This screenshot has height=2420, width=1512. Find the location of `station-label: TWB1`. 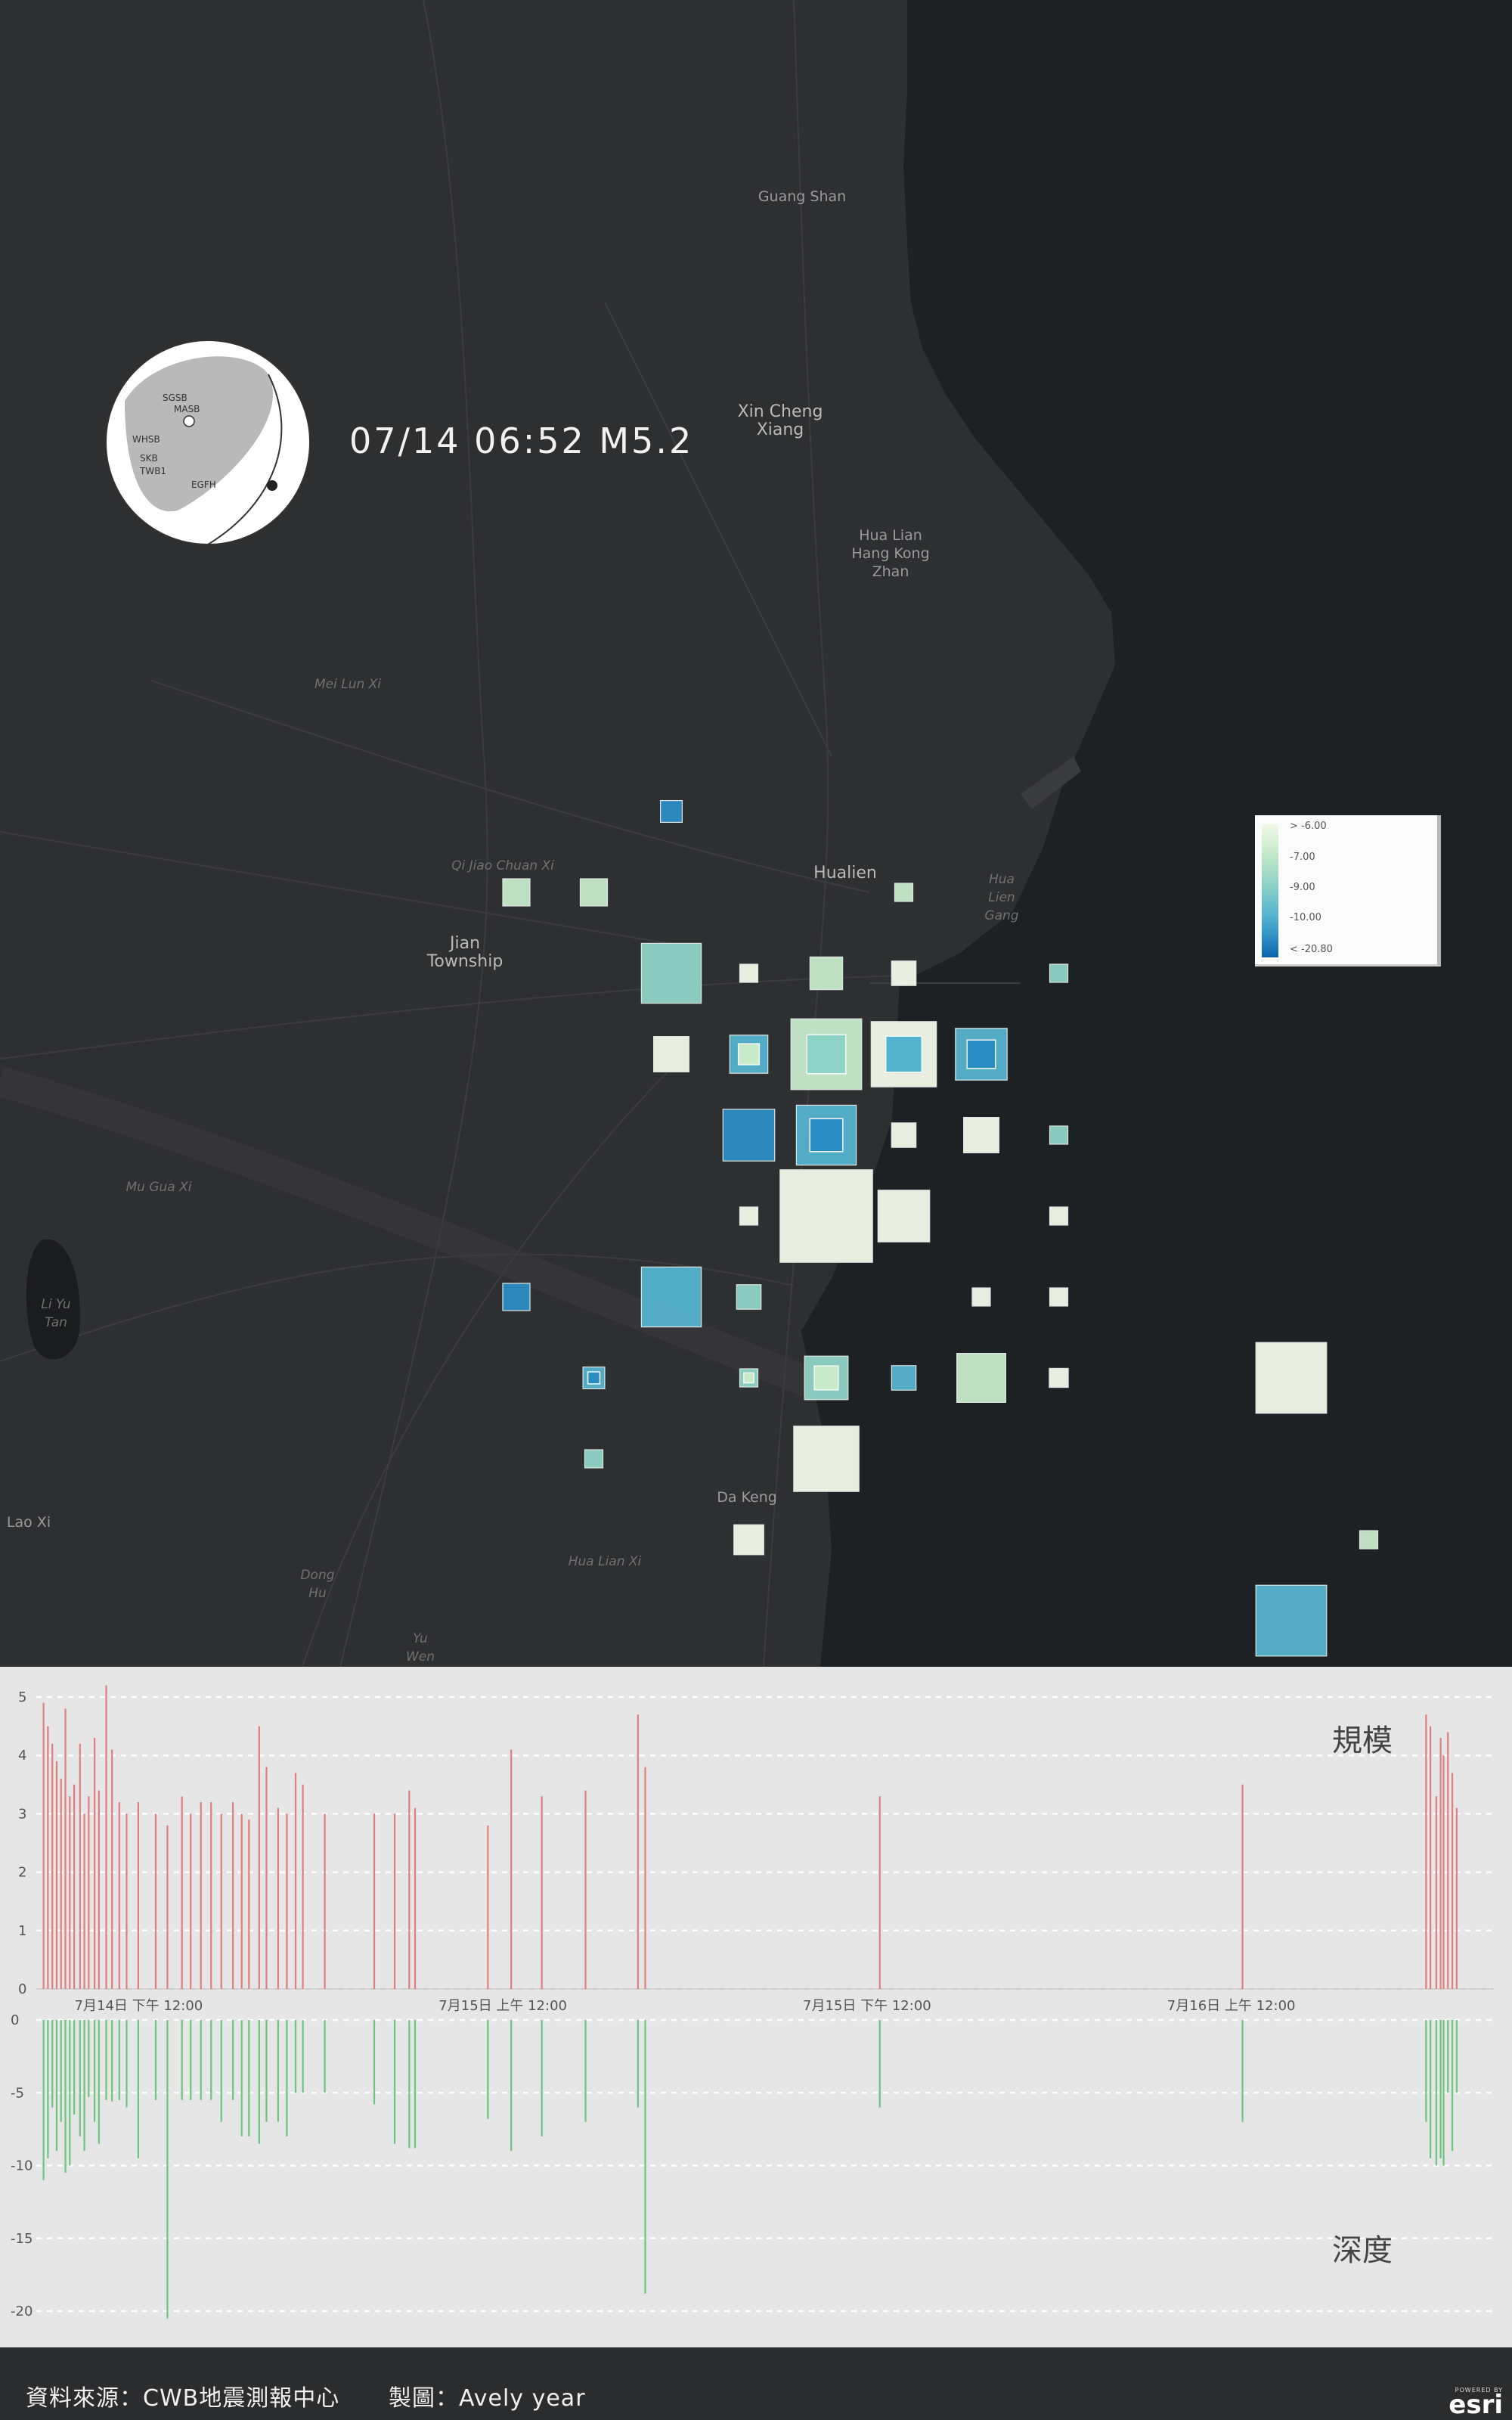

station-label: TWB1 is located at coordinates (152, 471).